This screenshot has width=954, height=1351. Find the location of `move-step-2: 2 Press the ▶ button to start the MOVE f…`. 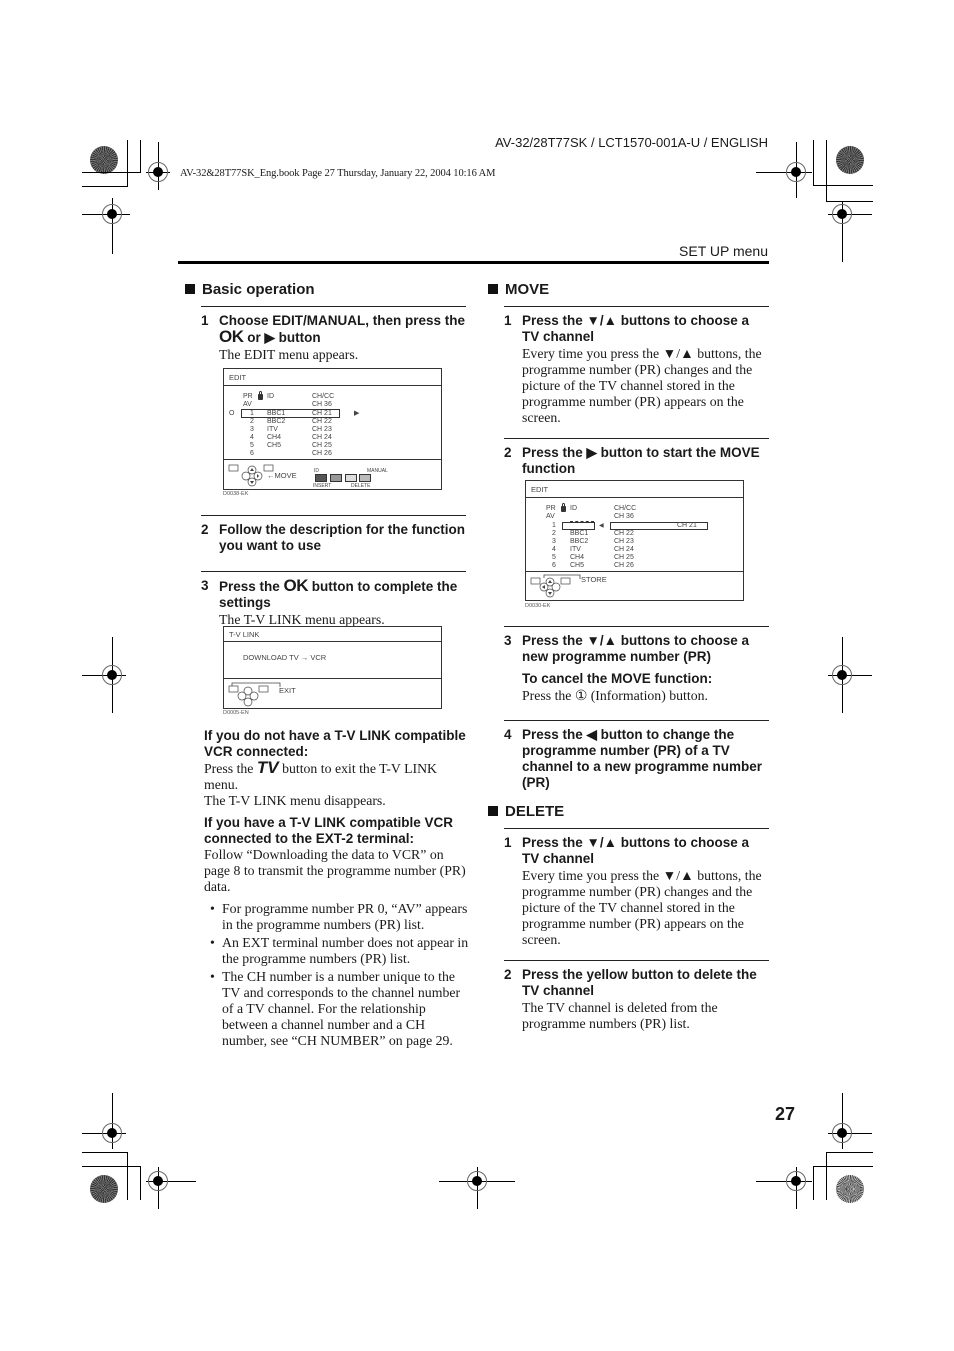

move-step-2: 2 Press the ▶ button to start the MOVE f… is located at coordinates (636, 457).